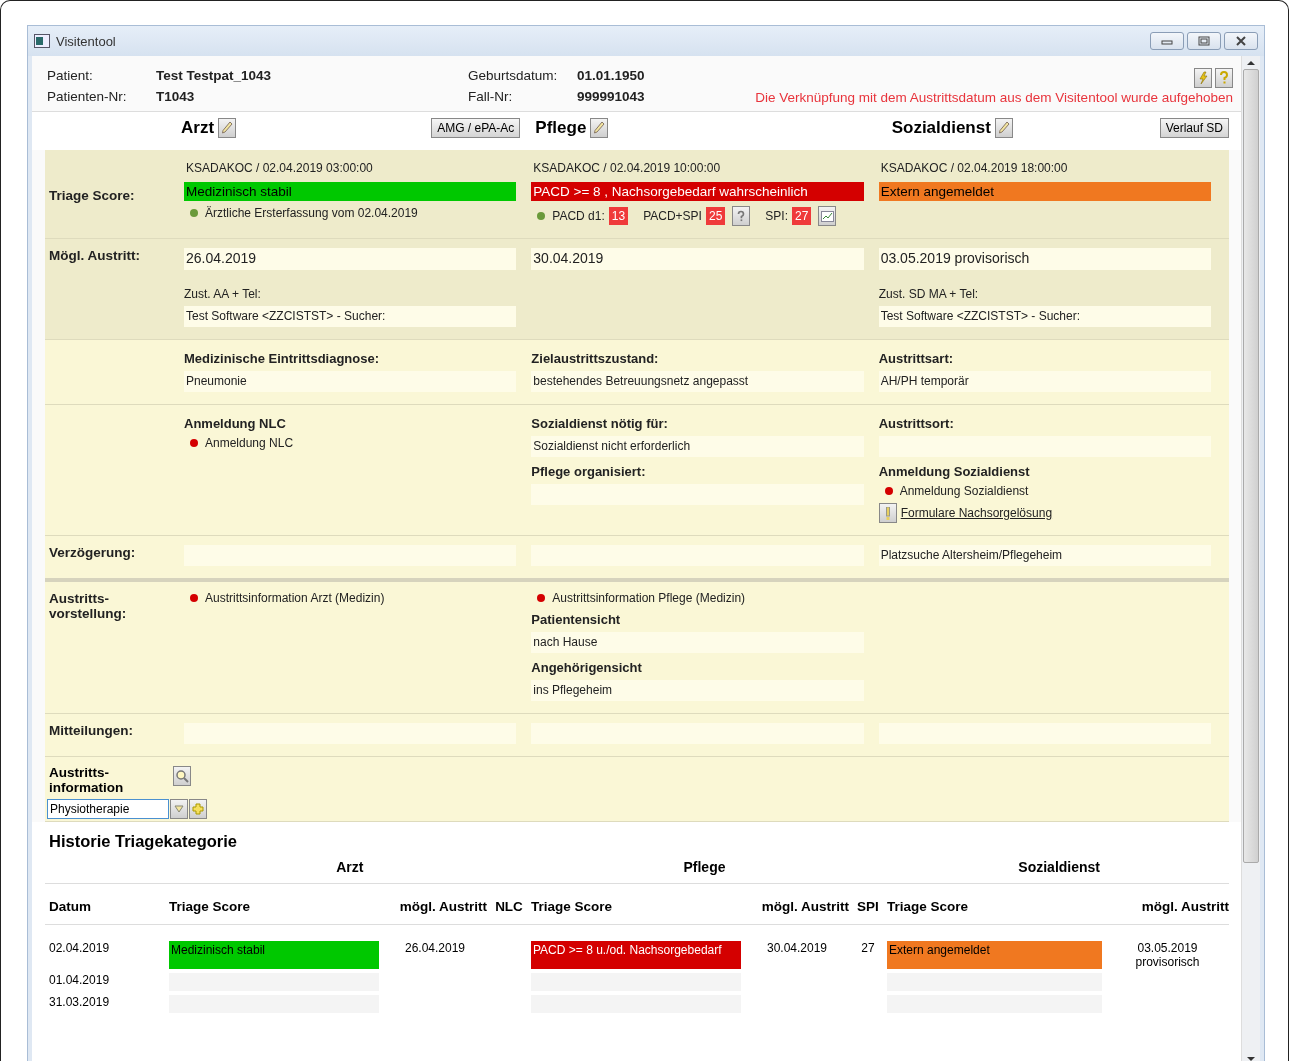 This screenshot has height=1061, width=1289. What do you see at coordinates (887, 513) in the screenshot?
I see `warning-icon` at bounding box center [887, 513].